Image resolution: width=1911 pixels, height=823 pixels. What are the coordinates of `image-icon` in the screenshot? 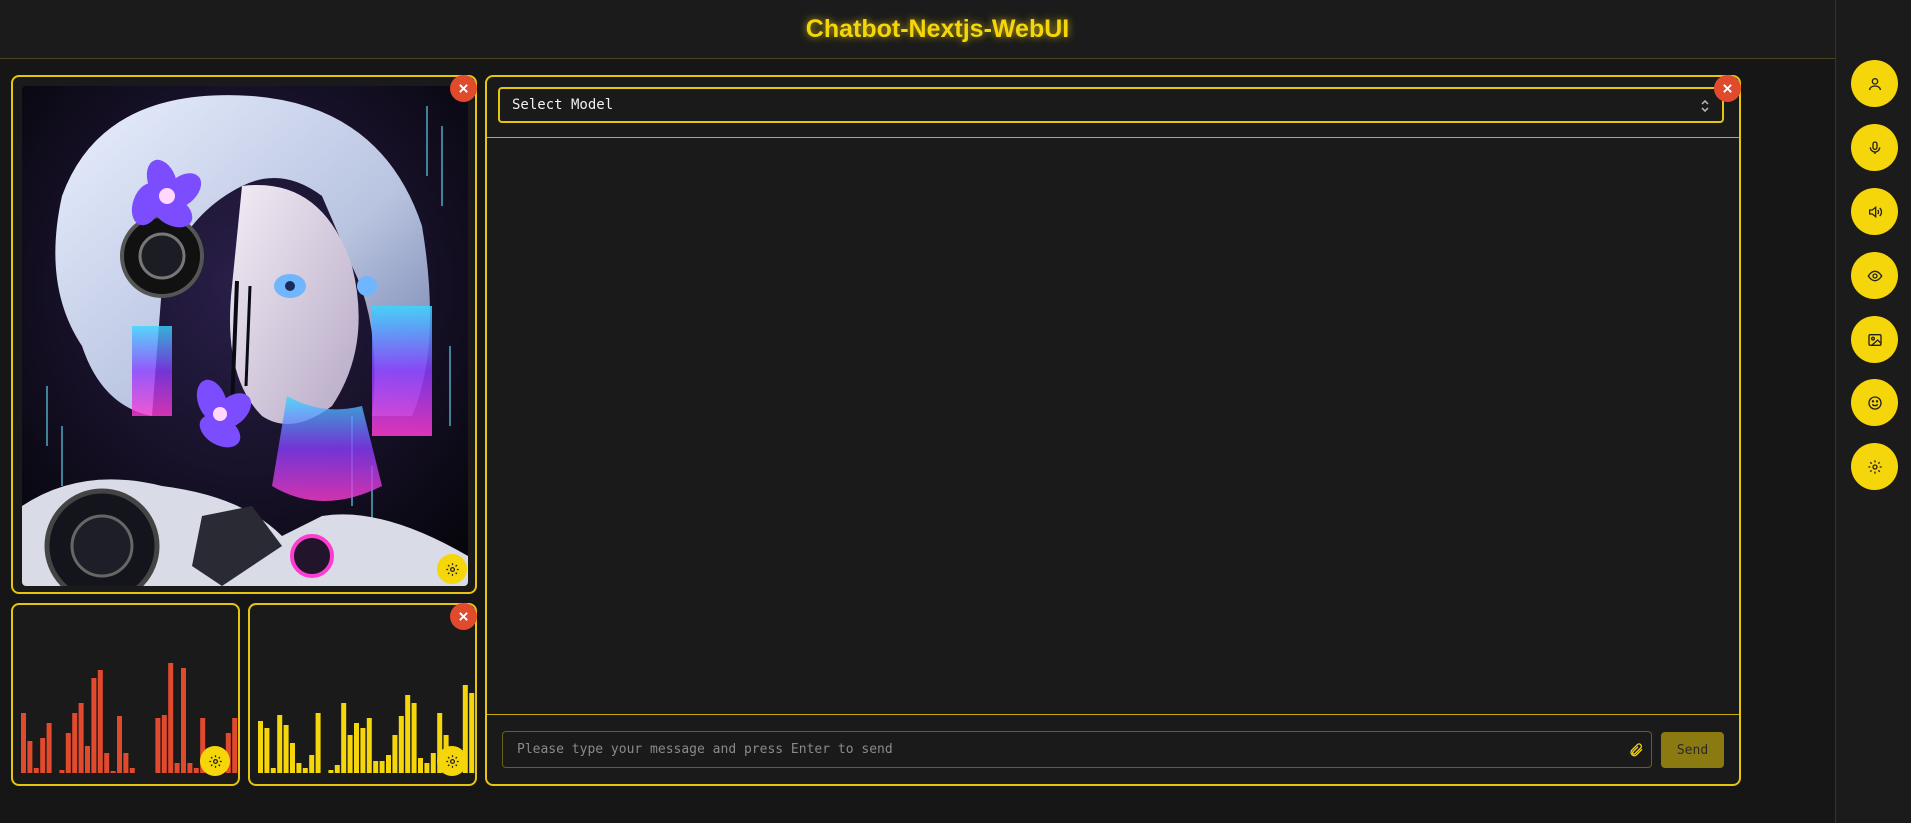 It's located at (1874, 339).